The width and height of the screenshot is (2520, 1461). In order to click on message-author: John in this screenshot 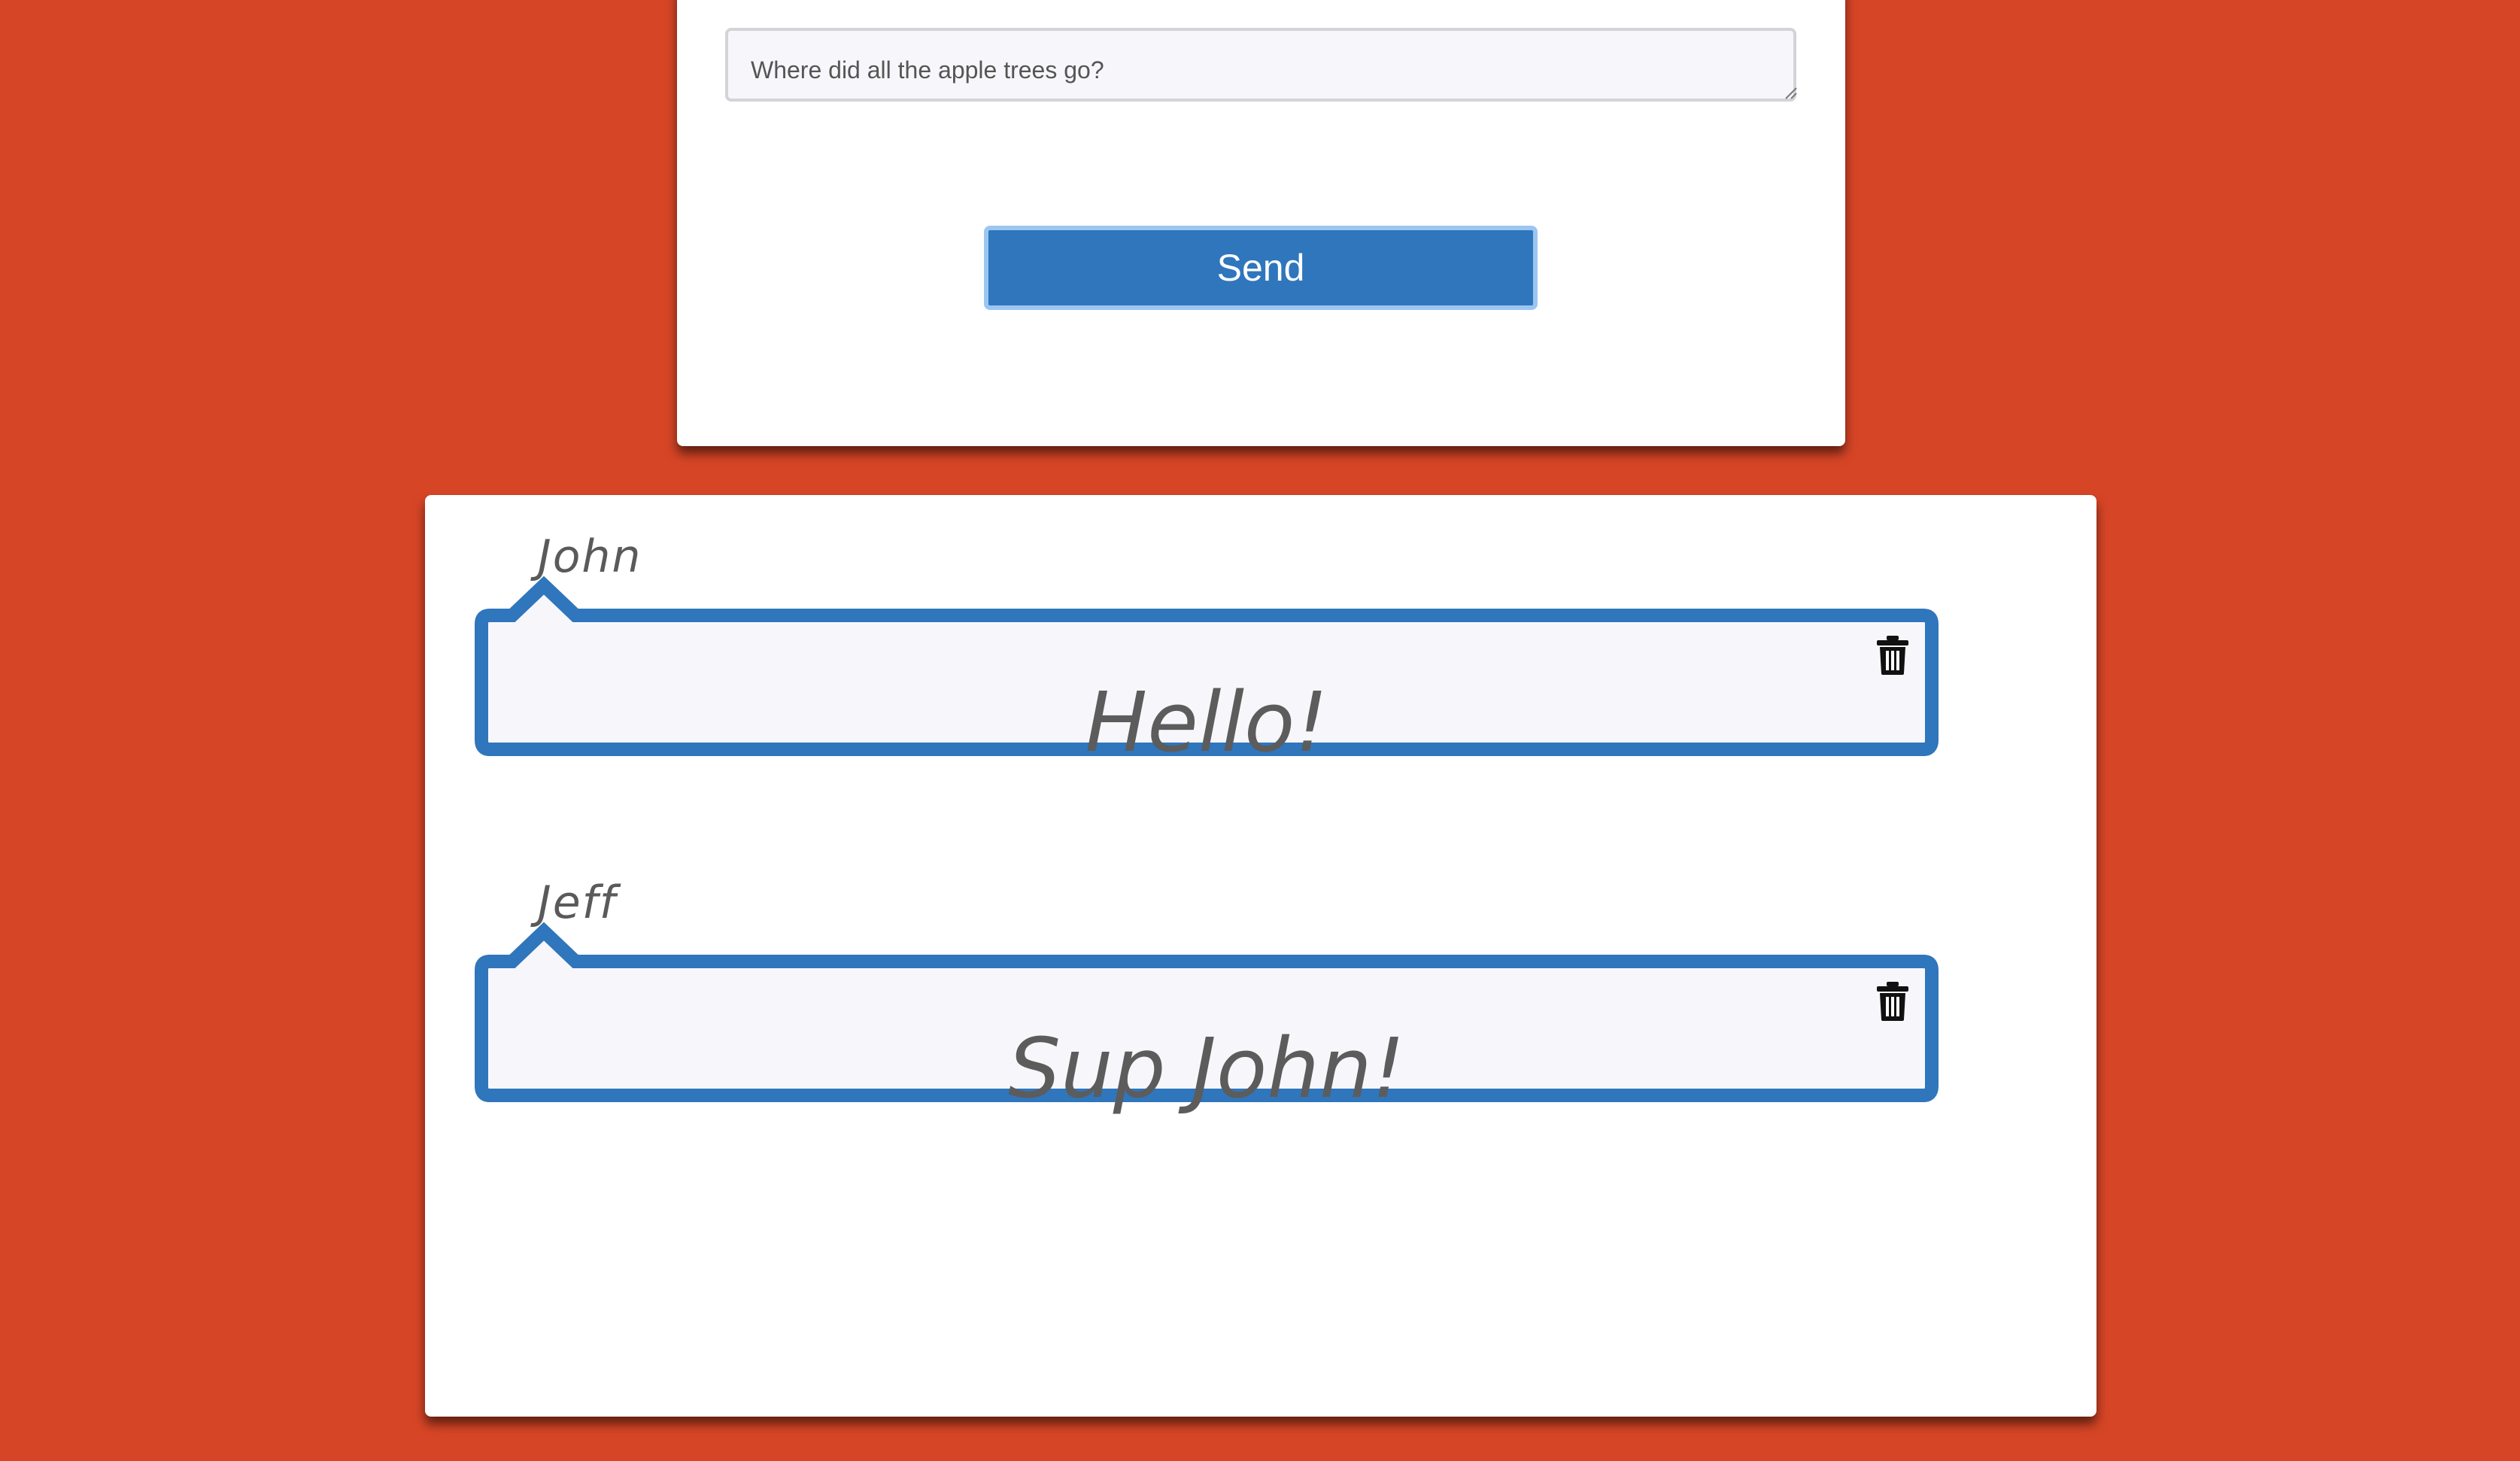, I will do `click(590, 556)`.